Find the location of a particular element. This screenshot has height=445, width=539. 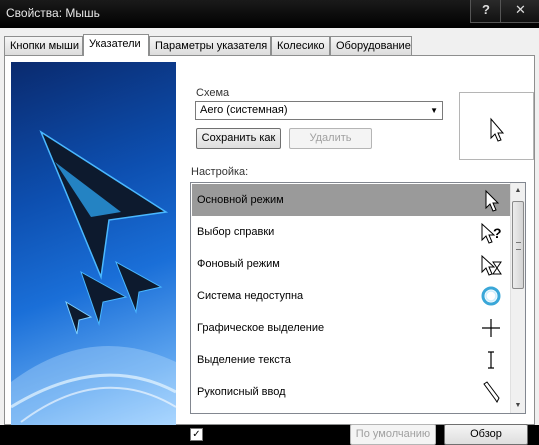

busy-ring-cursor-icon is located at coordinates (491, 296).